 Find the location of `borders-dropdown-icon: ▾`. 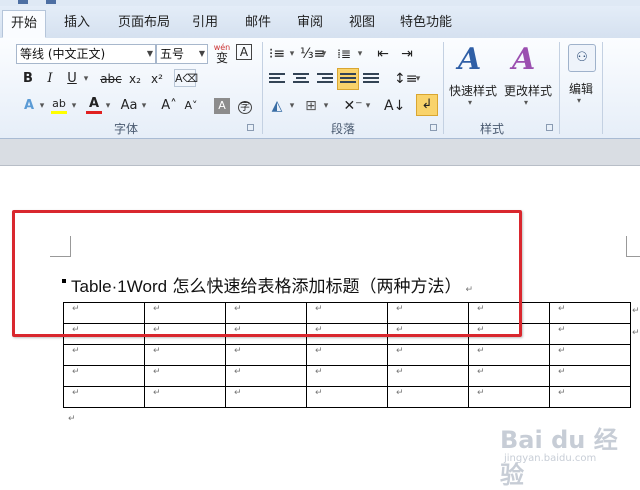

borders-dropdown-icon: ▾ is located at coordinates (326, 106).